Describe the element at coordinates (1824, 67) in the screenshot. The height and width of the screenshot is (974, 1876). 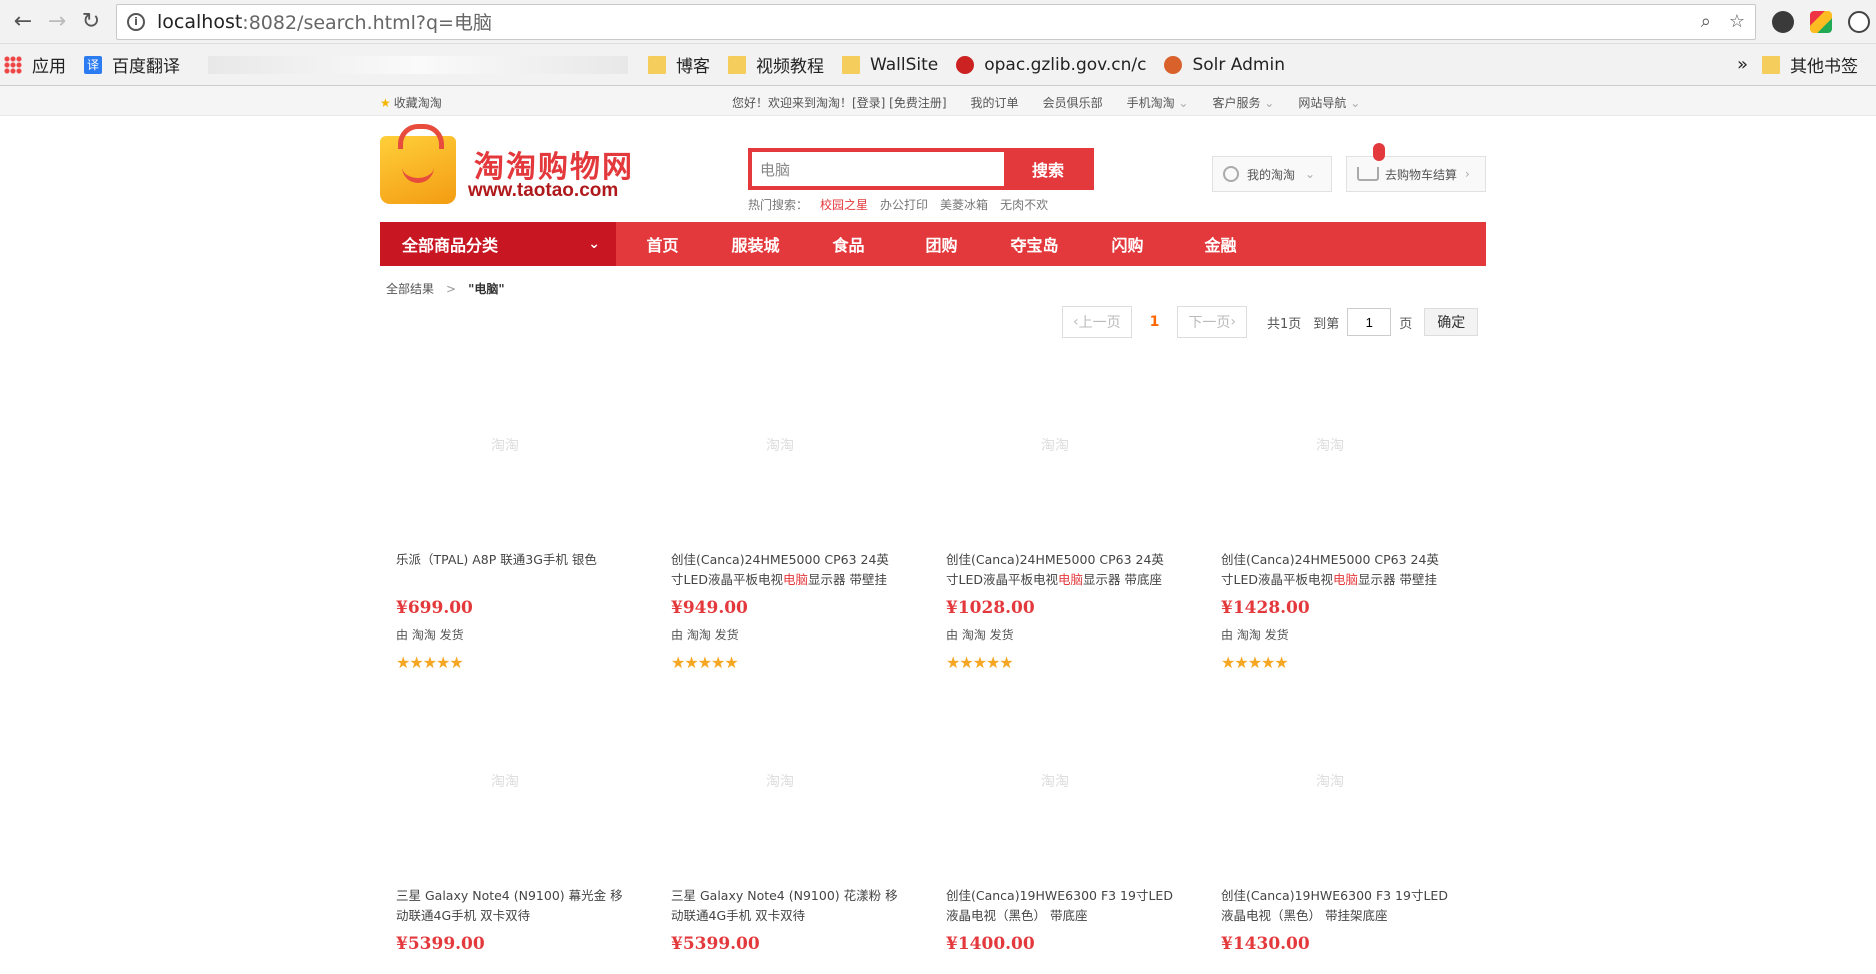
I see `other-bookmarks-label: 其他书签` at that location.